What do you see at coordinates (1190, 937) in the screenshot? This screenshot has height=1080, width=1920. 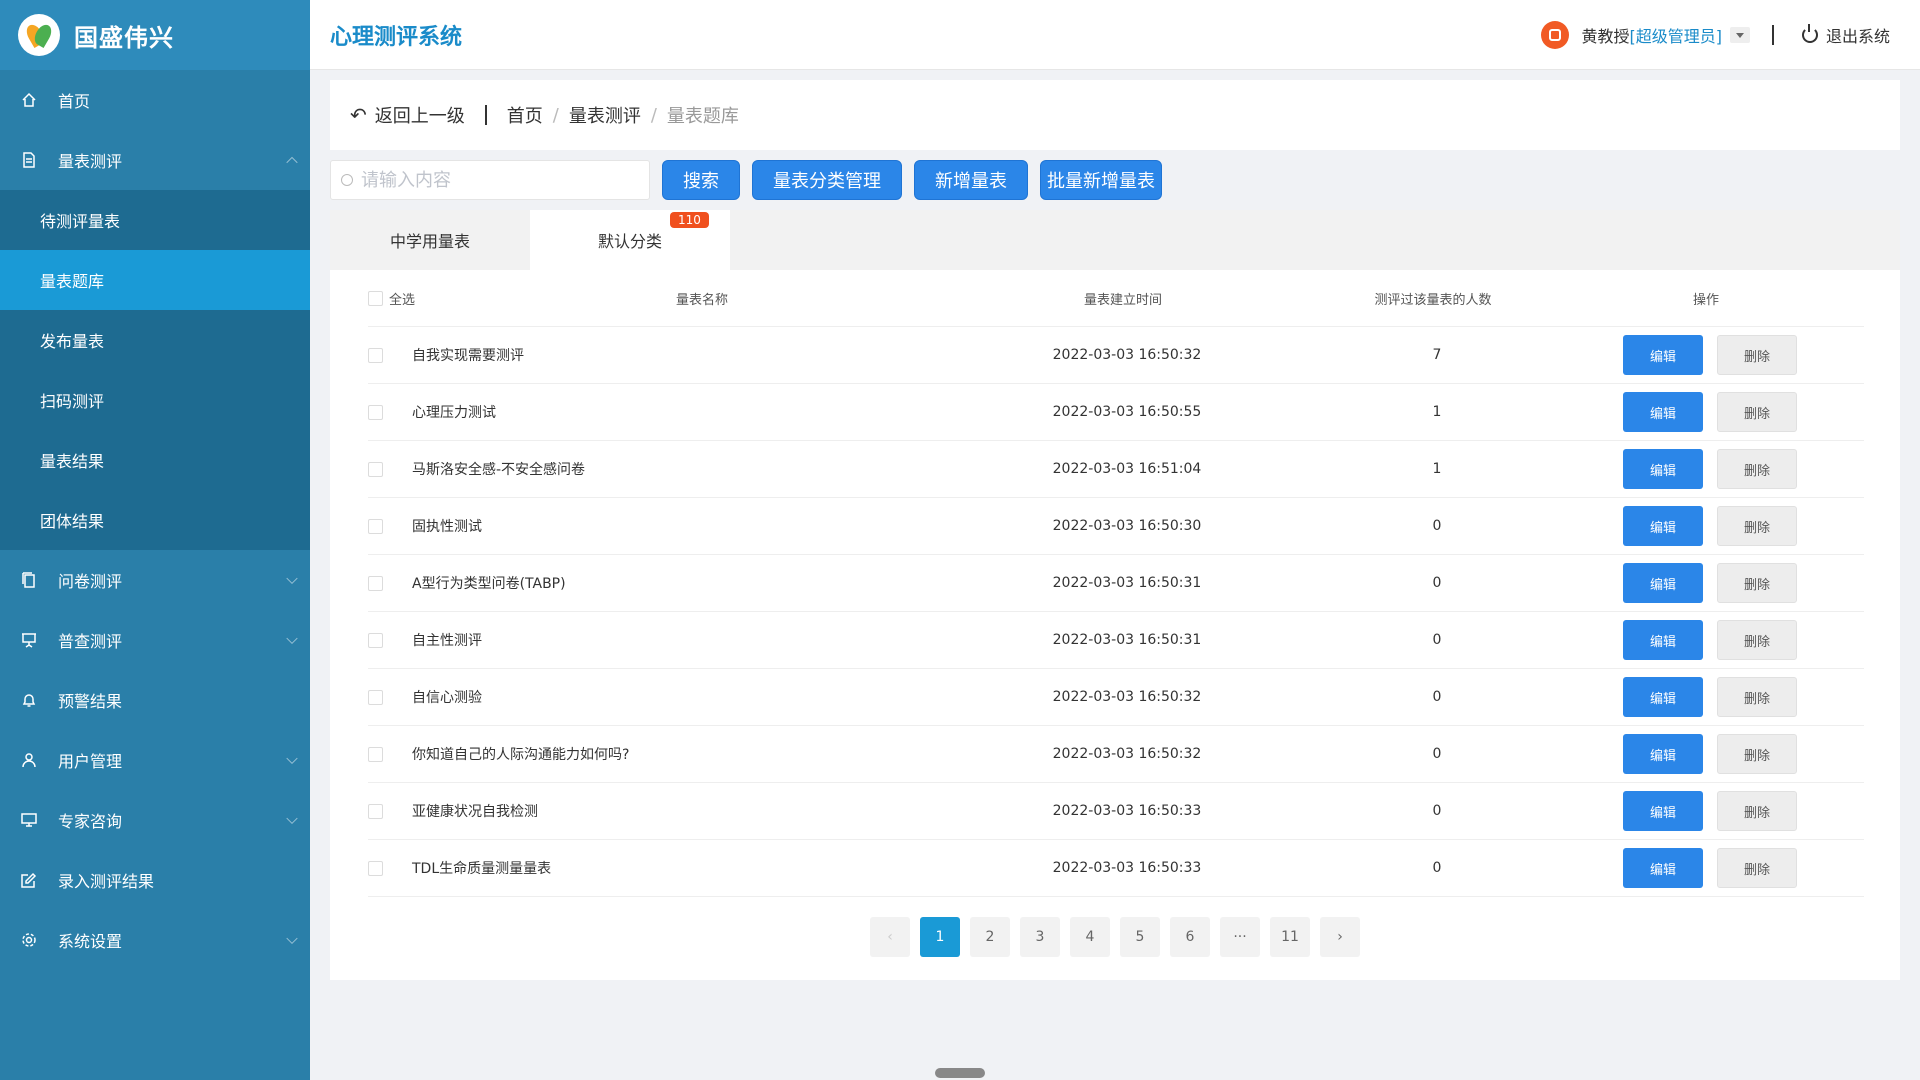 I see `page-button: 6` at bounding box center [1190, 937].